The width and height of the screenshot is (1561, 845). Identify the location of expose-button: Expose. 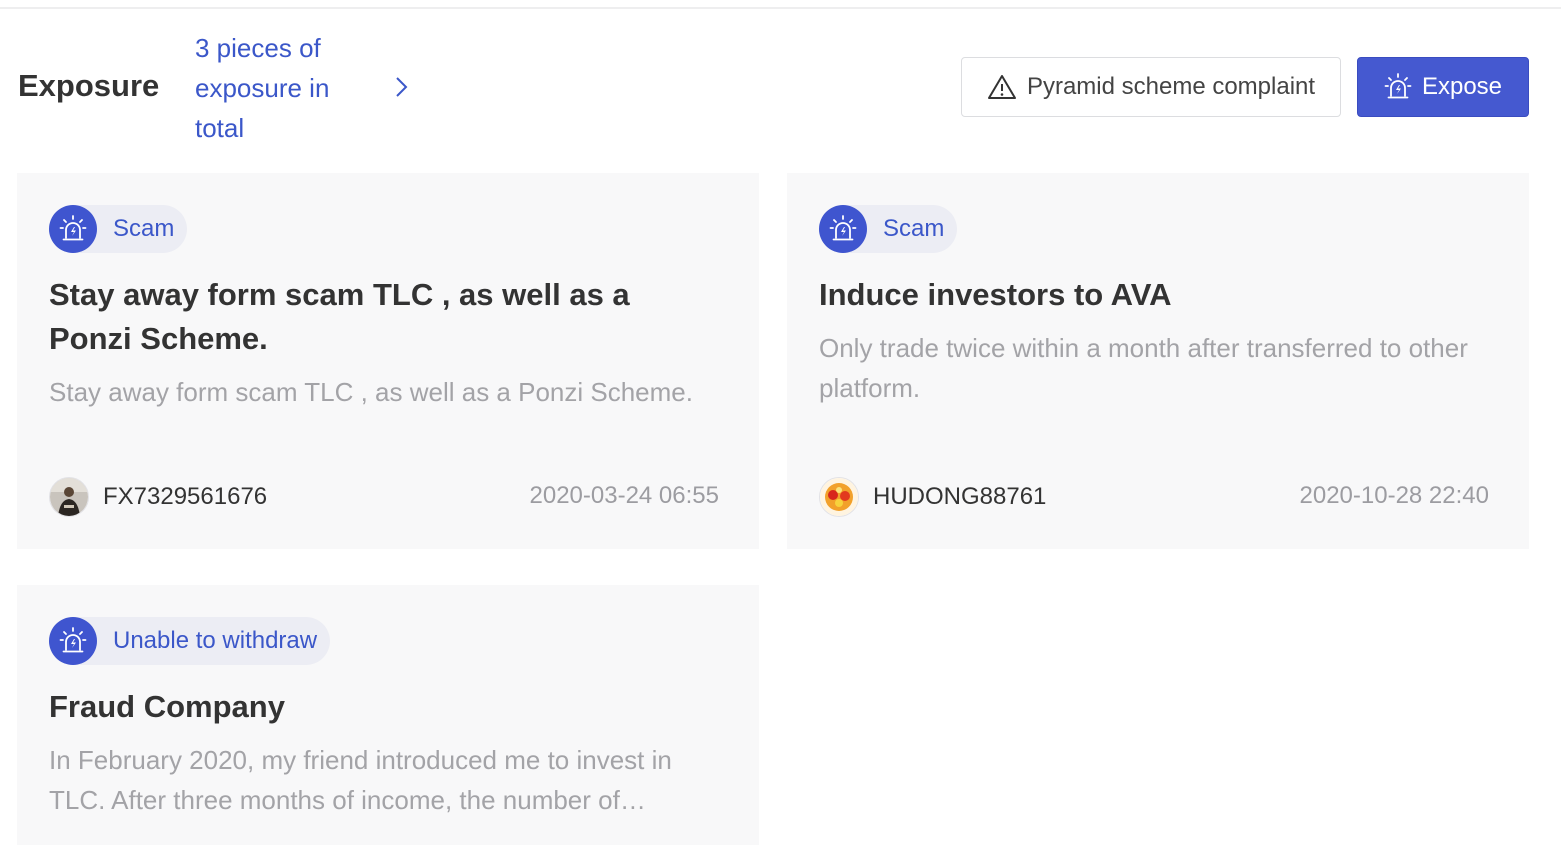
(1443, 87).